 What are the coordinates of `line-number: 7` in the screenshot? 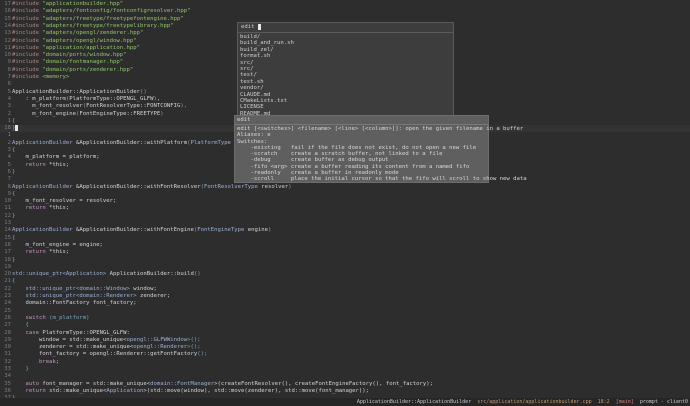 It's located at (9, 179).